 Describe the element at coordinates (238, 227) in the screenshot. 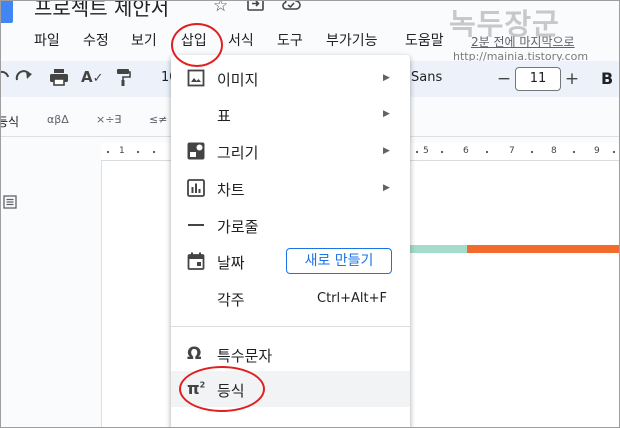

I see `insert-horizontal-line-label: 가로줄` at that location.